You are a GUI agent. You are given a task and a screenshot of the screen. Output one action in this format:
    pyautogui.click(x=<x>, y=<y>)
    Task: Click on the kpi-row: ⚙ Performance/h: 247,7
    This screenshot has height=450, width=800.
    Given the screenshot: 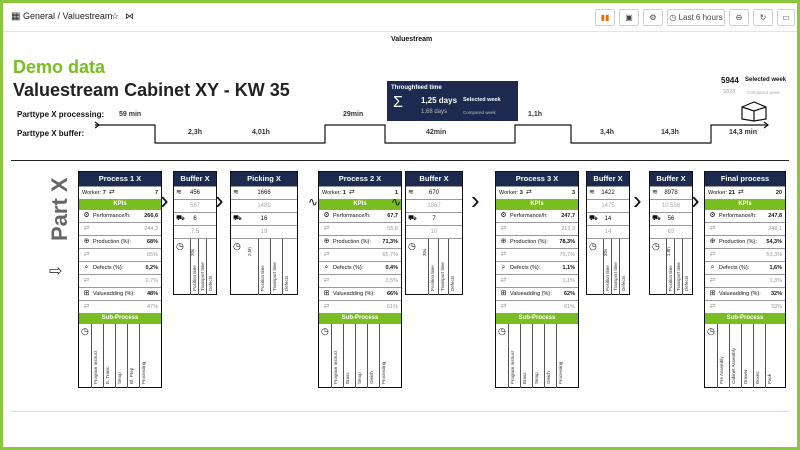 What is the action you would take?
    pyautogui.click(x=537, y=215)
    